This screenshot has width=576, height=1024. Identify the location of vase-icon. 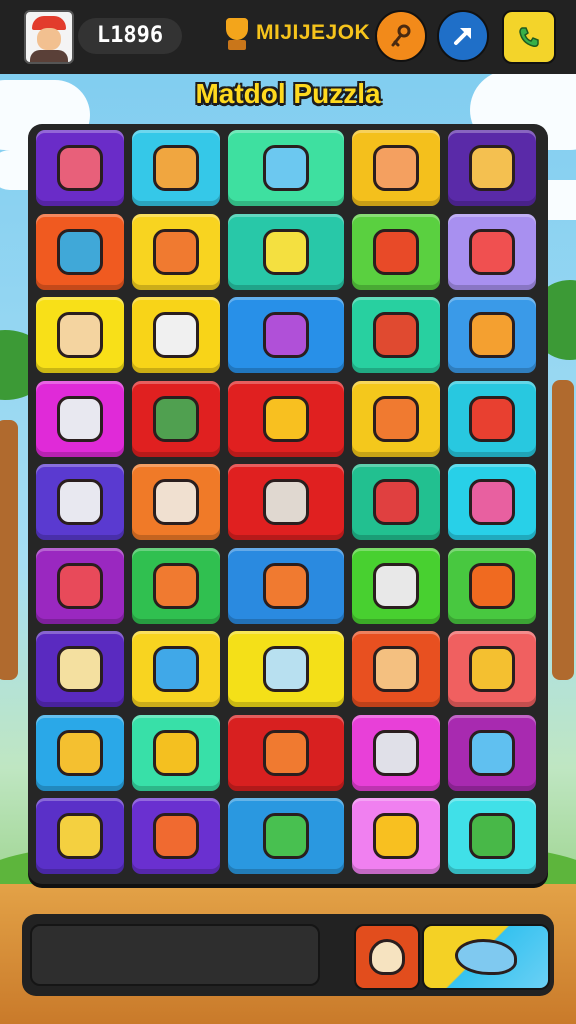
(396, 502).